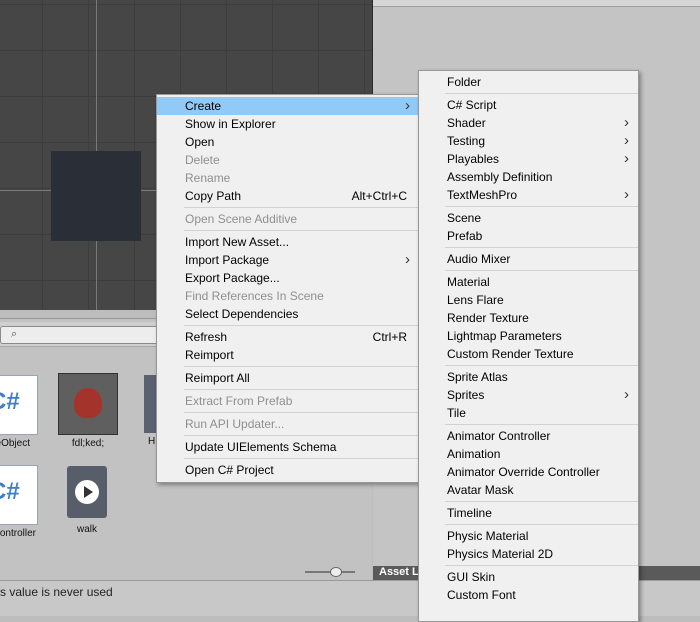 The height and width of the screenshot is (622, 700). Describe the element at coordinates (288, 314) in the screenshot. I see `menu-item-select-dependencies: Select Dependencies` at that location.